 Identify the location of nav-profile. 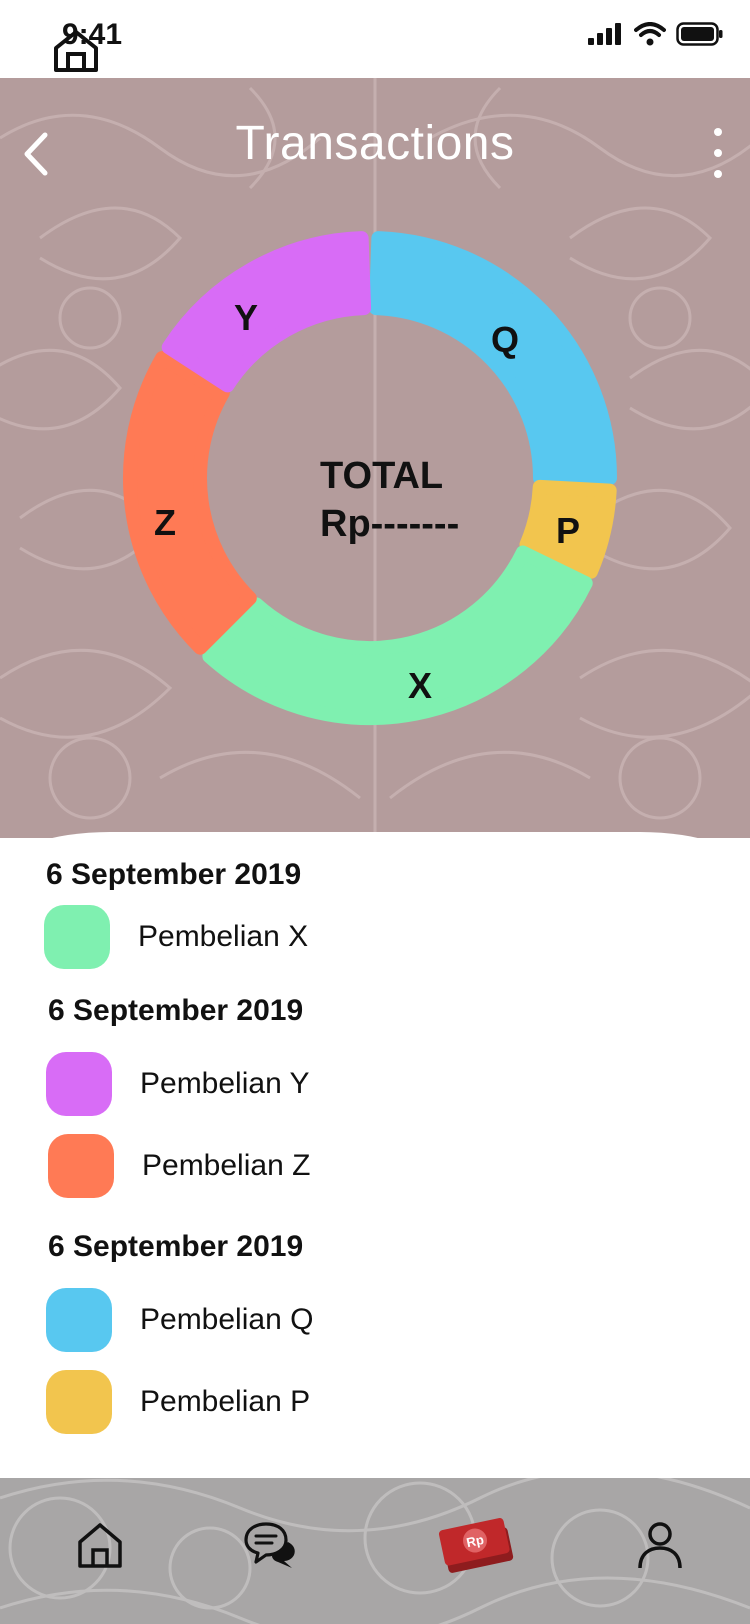
(660, 1545).